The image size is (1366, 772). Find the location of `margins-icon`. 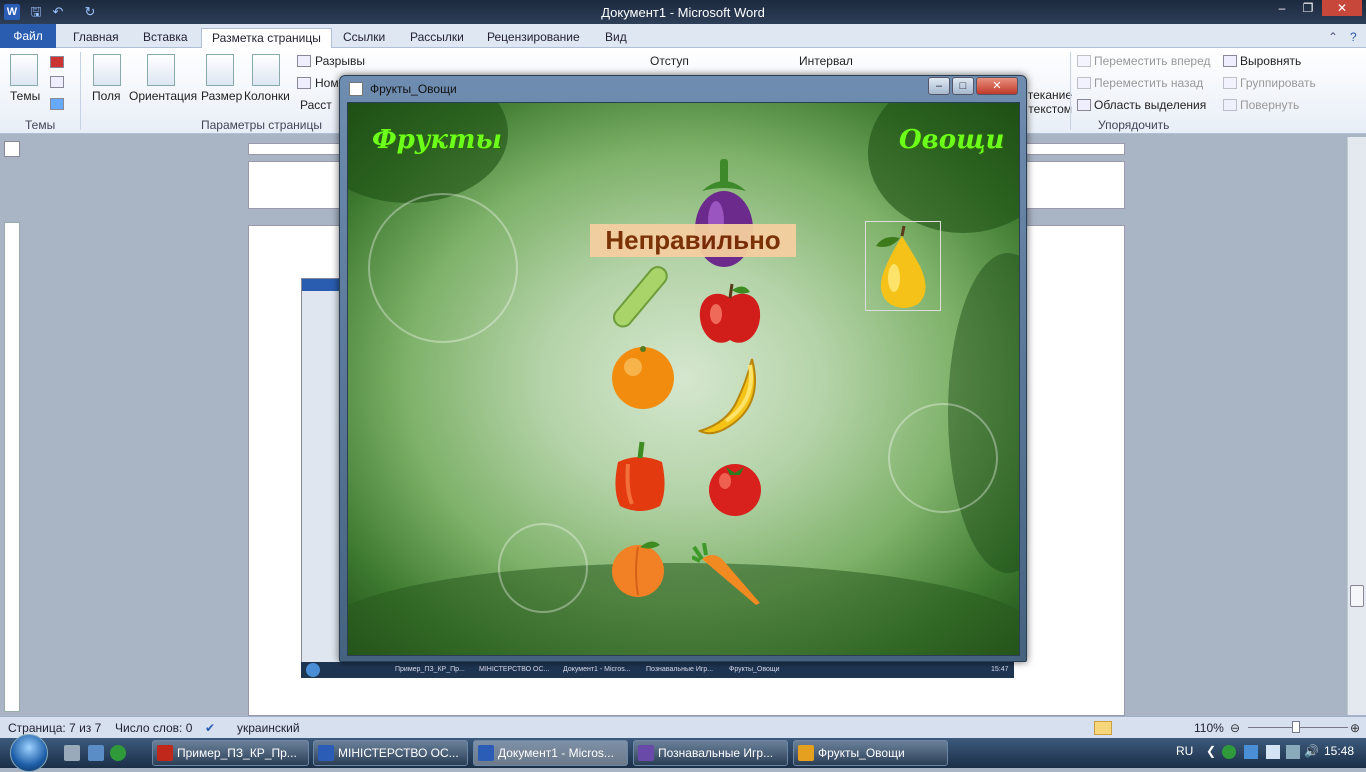

margins-icon is located at coordinates (107, 70).